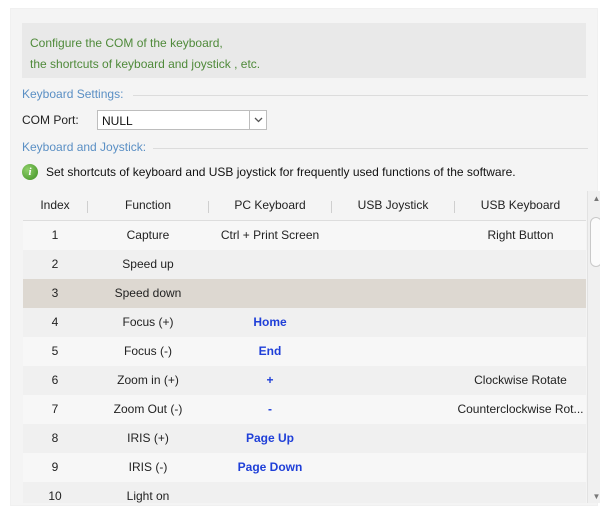 The width and height of the screenshot is (600, 506). I want to click on keyboard-joystick-heading: Keyboard and Joystick:, so click(84, 147).